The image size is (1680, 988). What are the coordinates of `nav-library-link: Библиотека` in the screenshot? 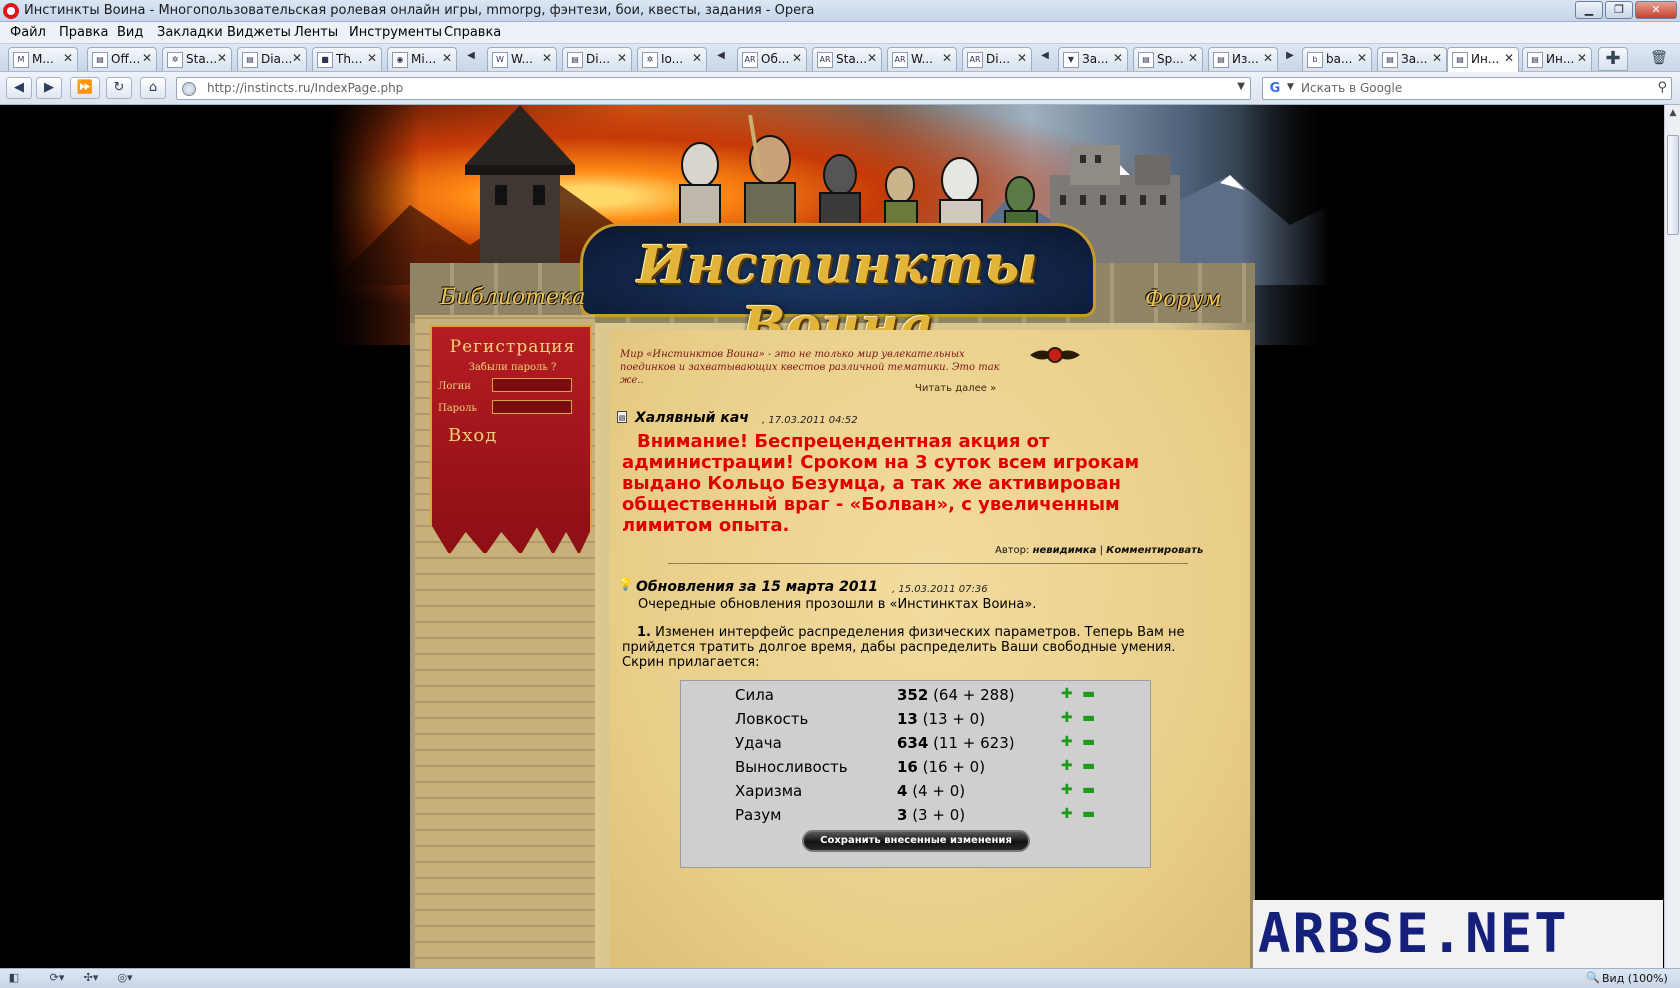 It's located at (512, 297).